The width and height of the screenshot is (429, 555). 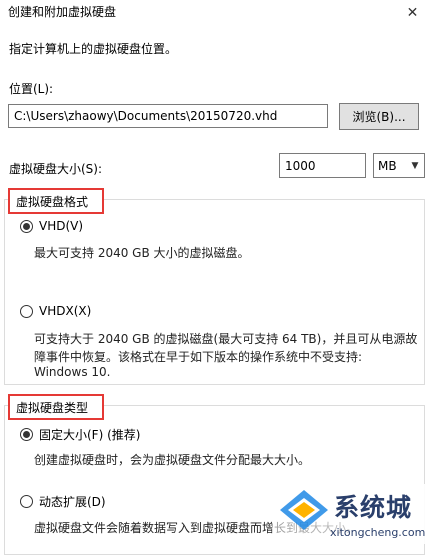 I want to click on size-input-value: 1000, so click(x=300, y=165).